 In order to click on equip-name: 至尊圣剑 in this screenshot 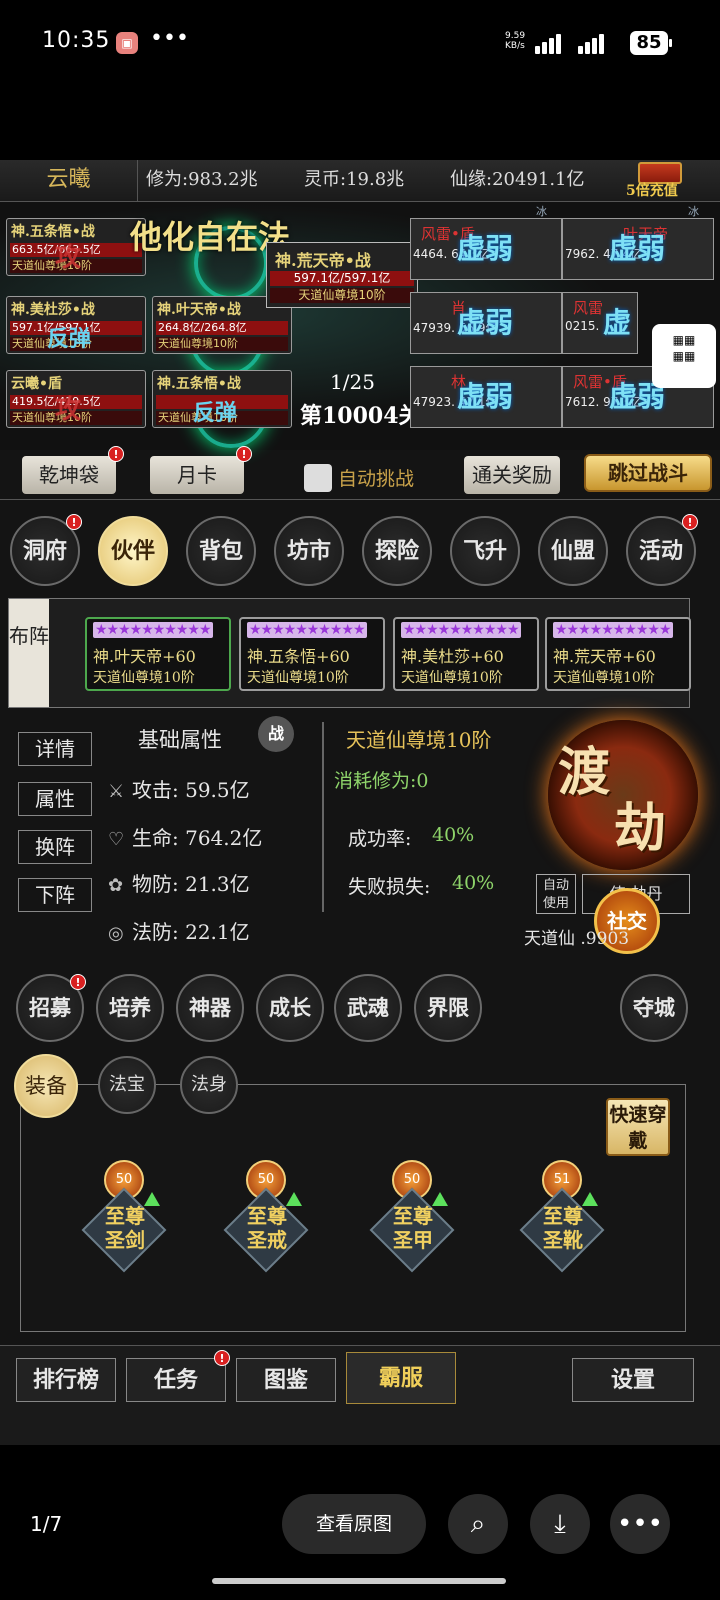, I will do `click(125, 1228)`.